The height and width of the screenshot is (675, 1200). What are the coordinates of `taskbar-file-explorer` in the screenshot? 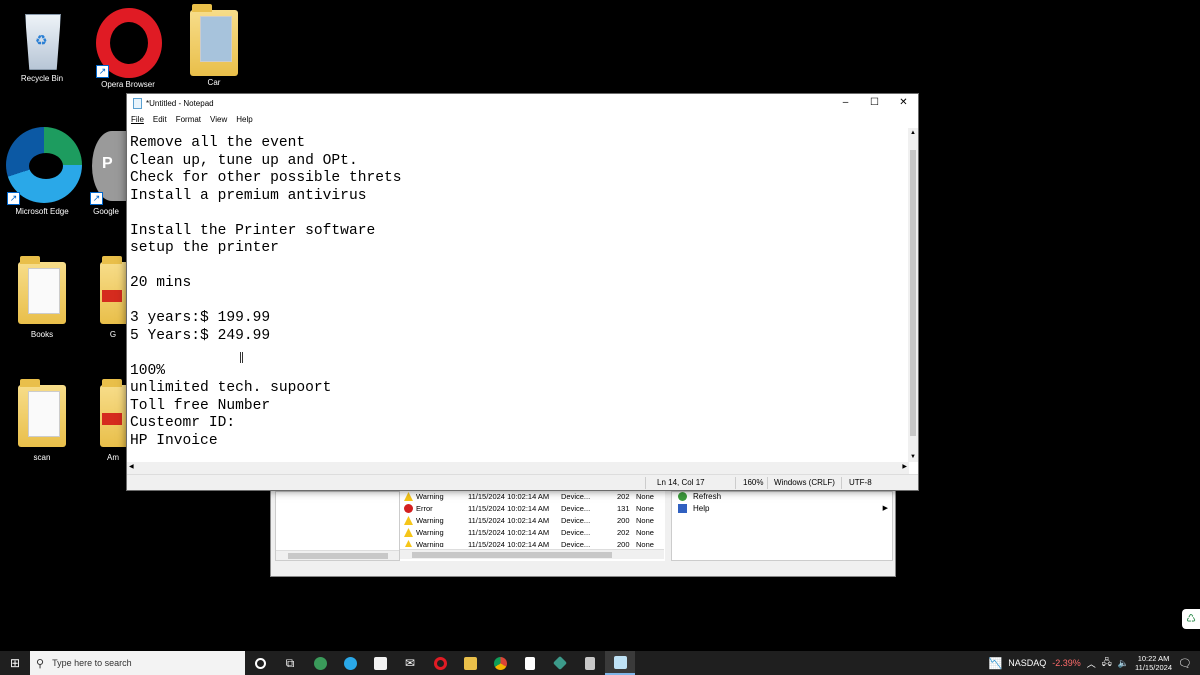 It's located at (470, 663).